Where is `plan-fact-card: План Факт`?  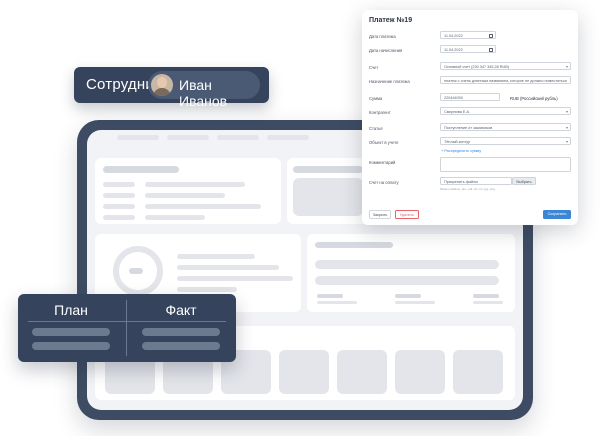 plan-fact-card: План Факт is located at coordinates (127, 328).